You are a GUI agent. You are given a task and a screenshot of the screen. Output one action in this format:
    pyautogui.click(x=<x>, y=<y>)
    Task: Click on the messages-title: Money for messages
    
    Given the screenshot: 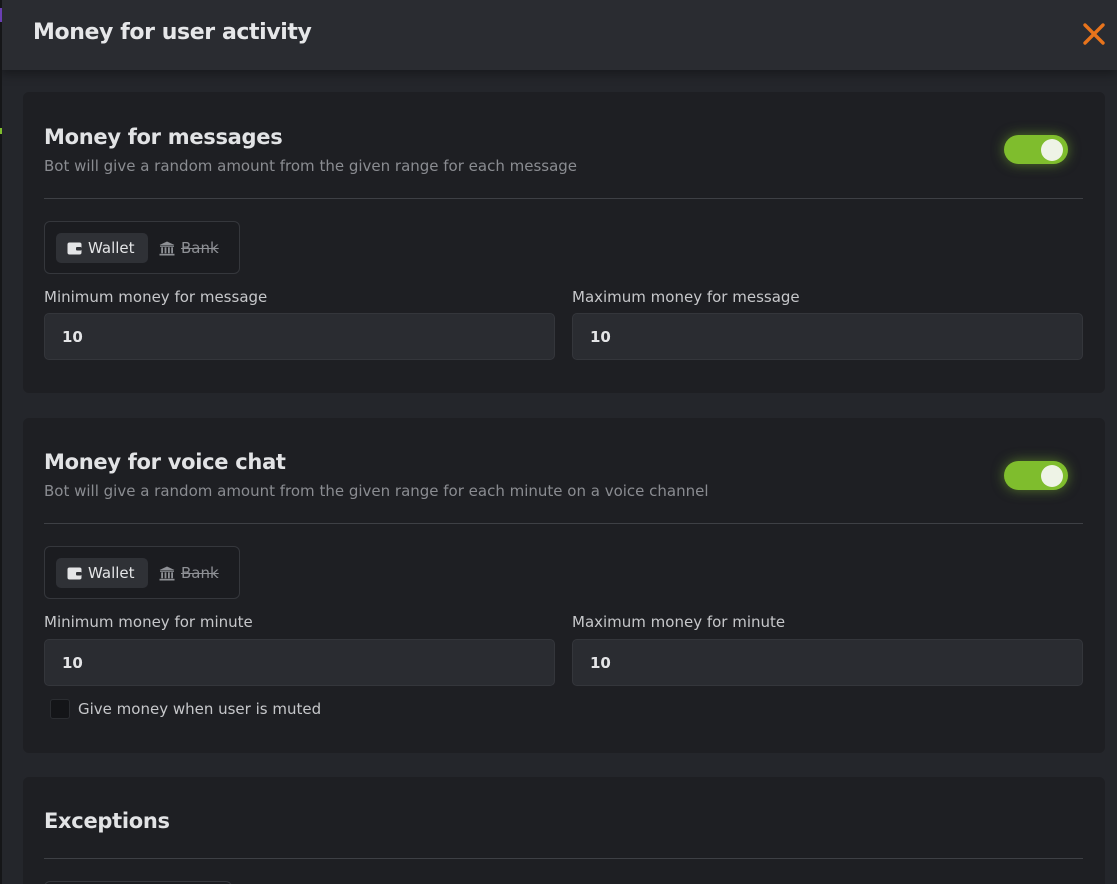 What is the action you would take?
    pyautogui.click(x=163, y=137)
    